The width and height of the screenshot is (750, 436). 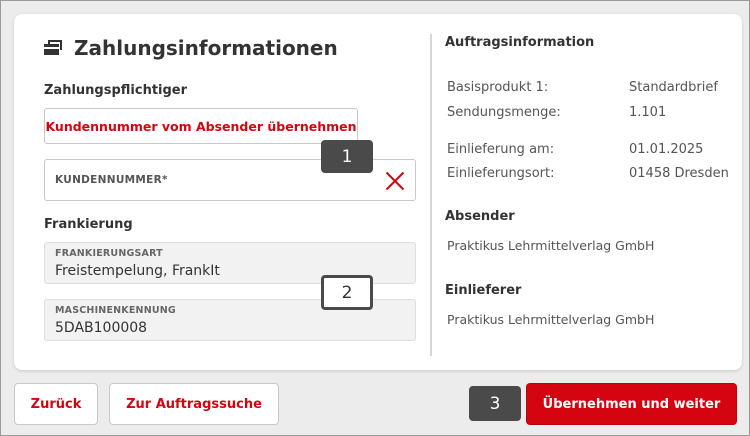 What do you see at coordinates (666, 149) in the screenshot?
I see `info-value-delivery-date: 01.01.2025` at bounding box center [666, 149].